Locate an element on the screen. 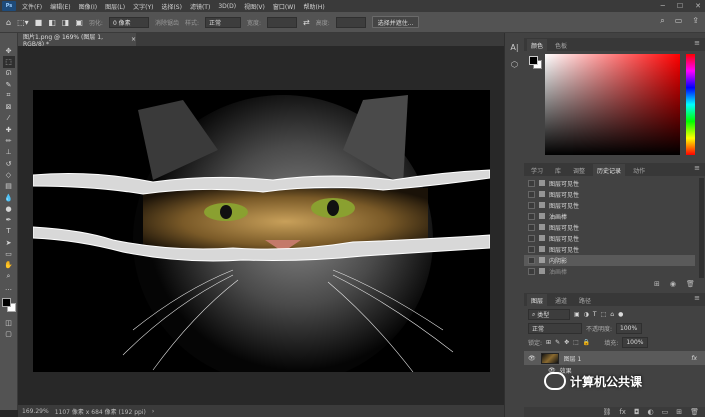  quick-mask-icon: ◫ is located at coordinates (9, 323).